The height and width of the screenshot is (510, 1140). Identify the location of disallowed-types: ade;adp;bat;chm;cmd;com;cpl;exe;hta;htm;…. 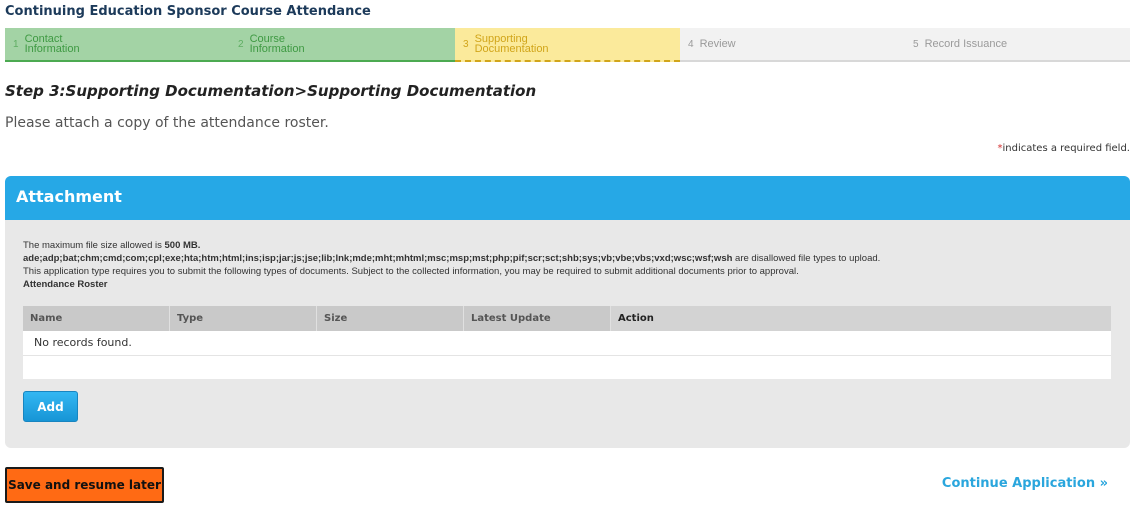
(378, 258).